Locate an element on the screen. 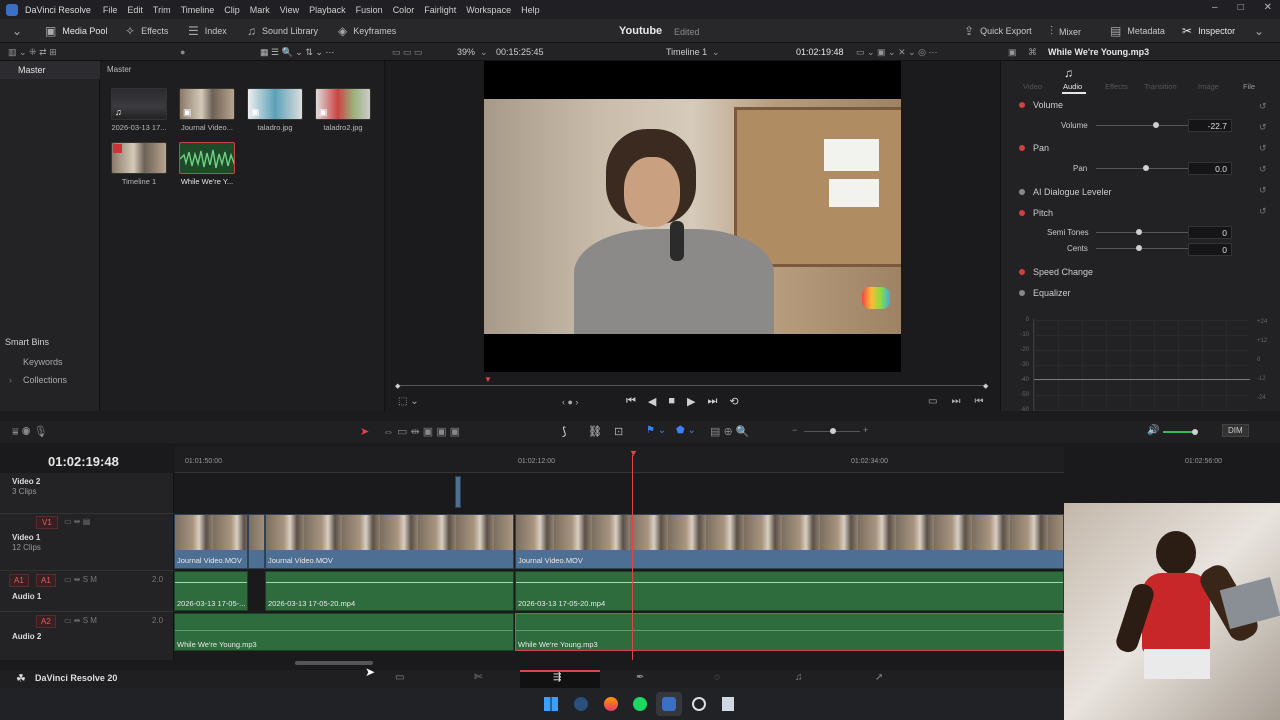 Image resolution: width=1280 pixels, height=720 pixels. viewer-frame is located at coordinates (692, 216).